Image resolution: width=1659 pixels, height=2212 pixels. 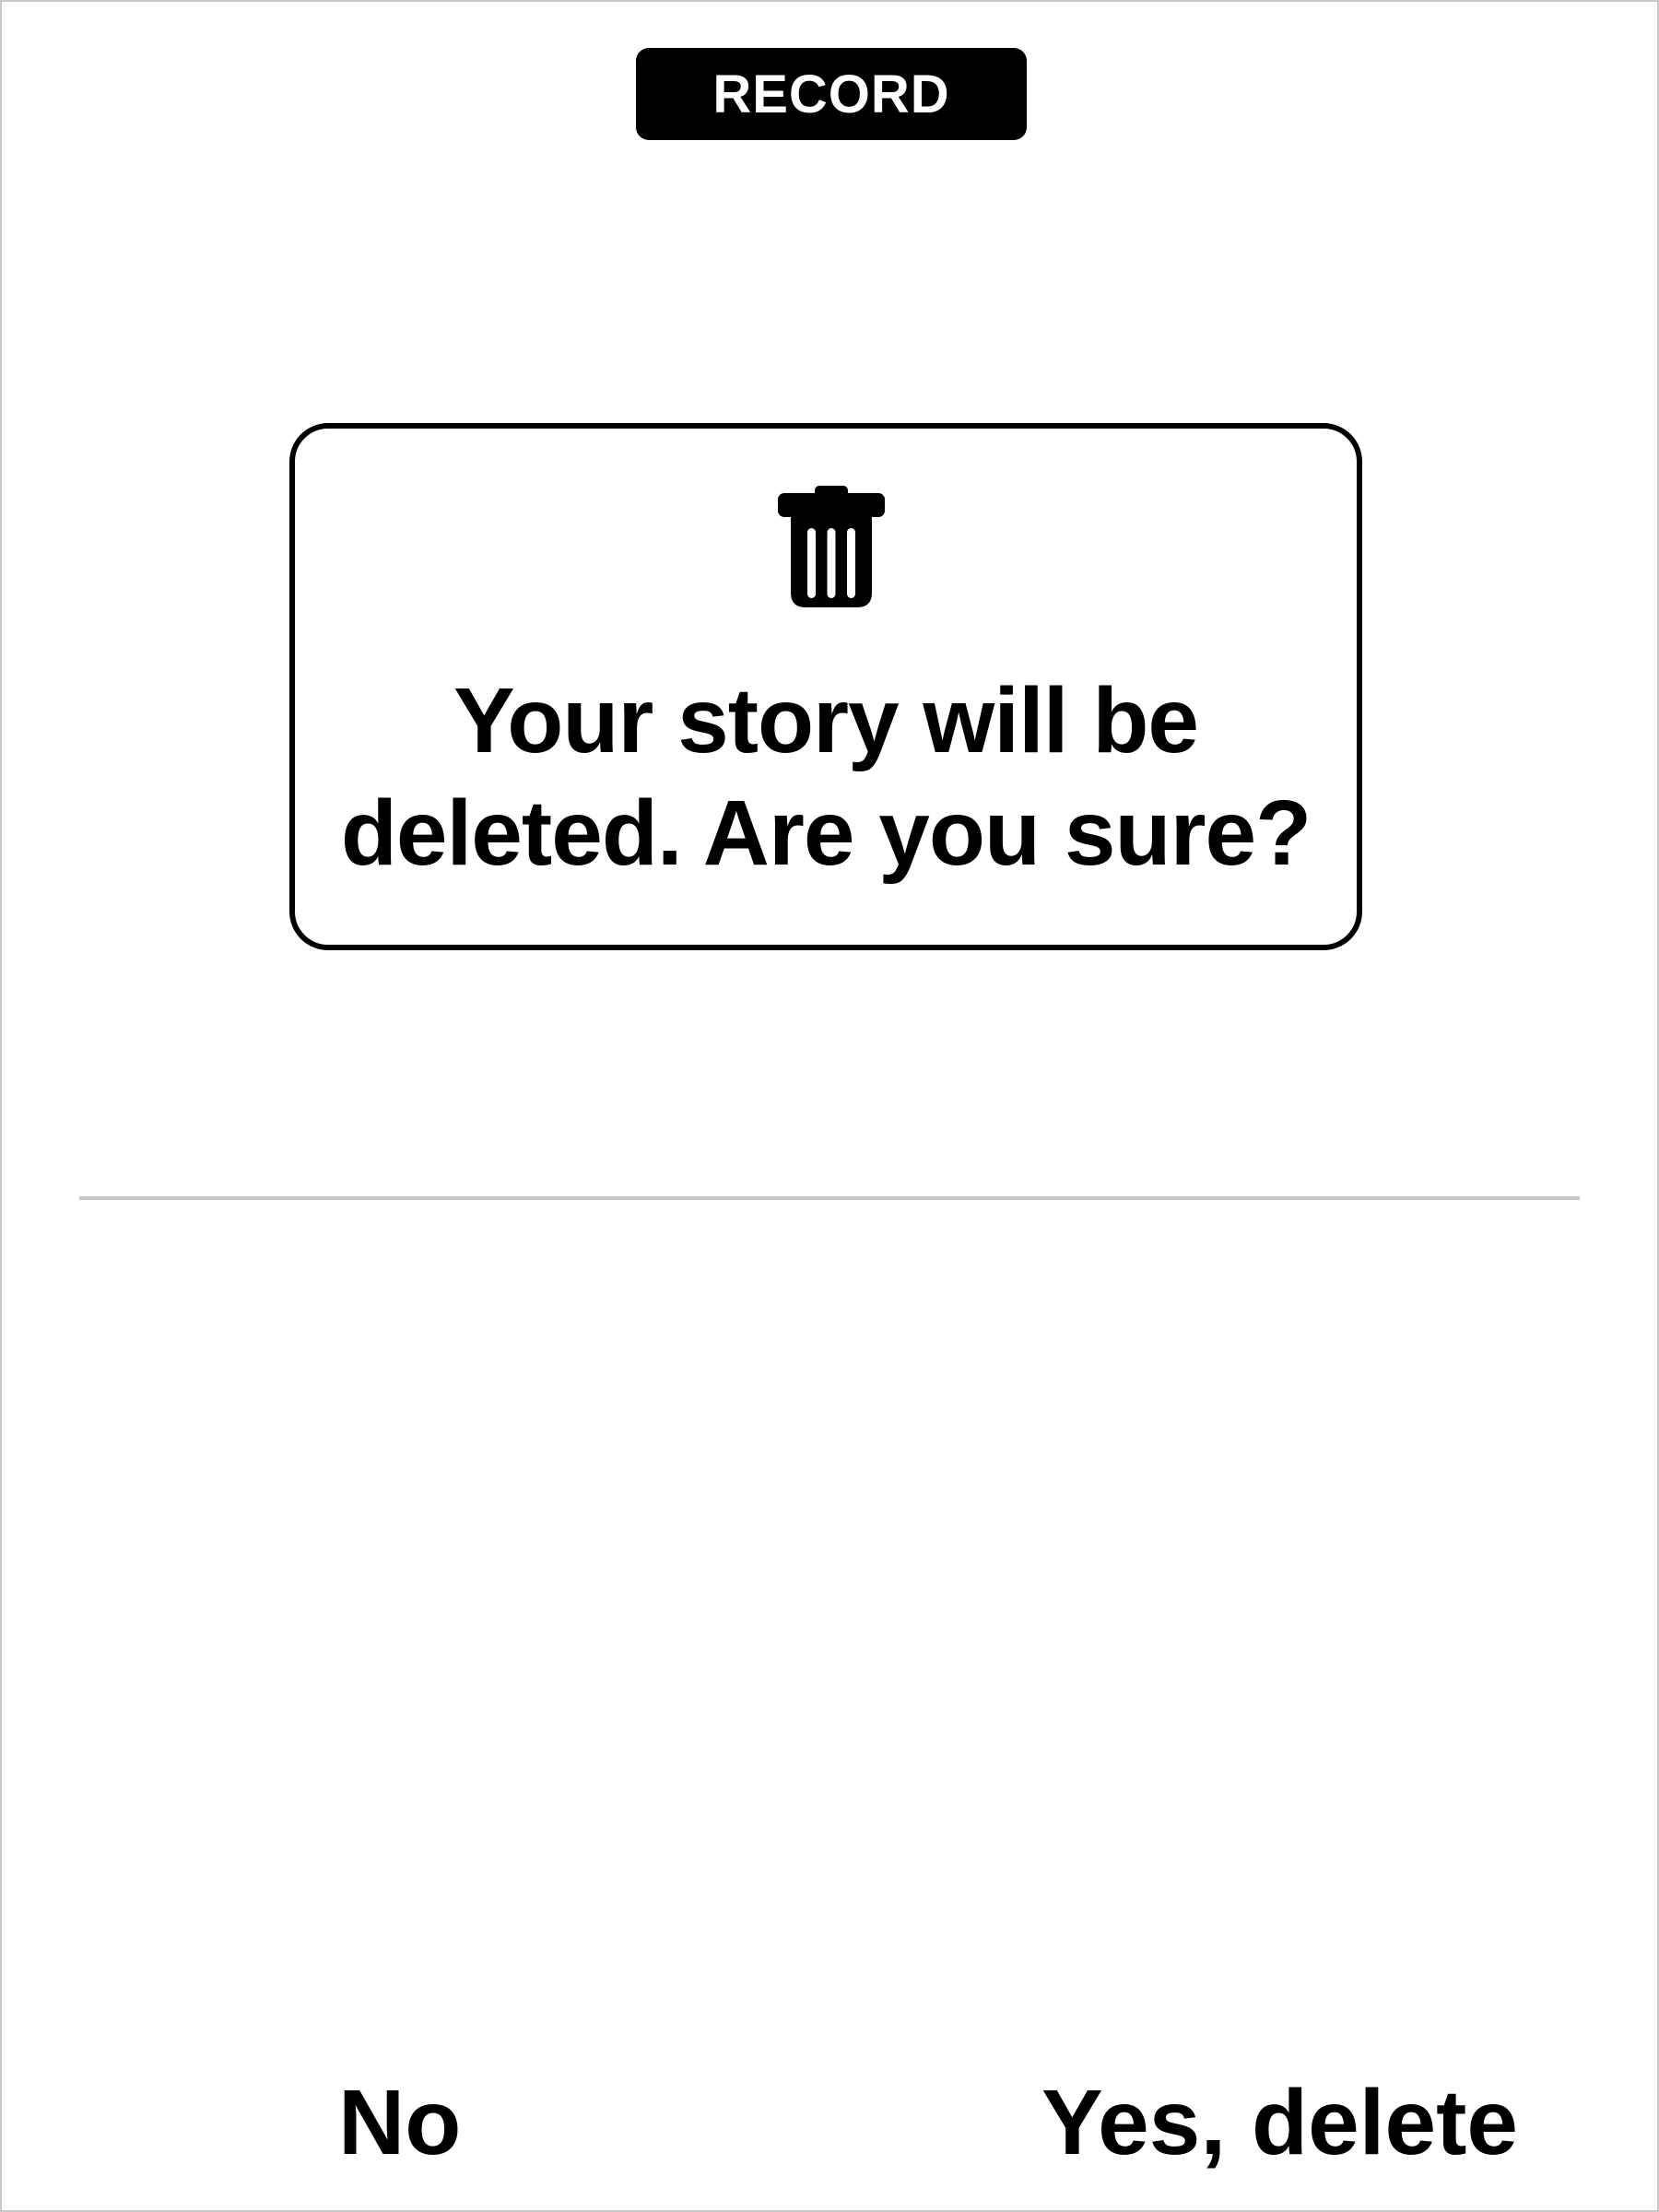 I want to click on dialog-message-line-2: deleted. Are you sure?, so click(x=826, y=833).